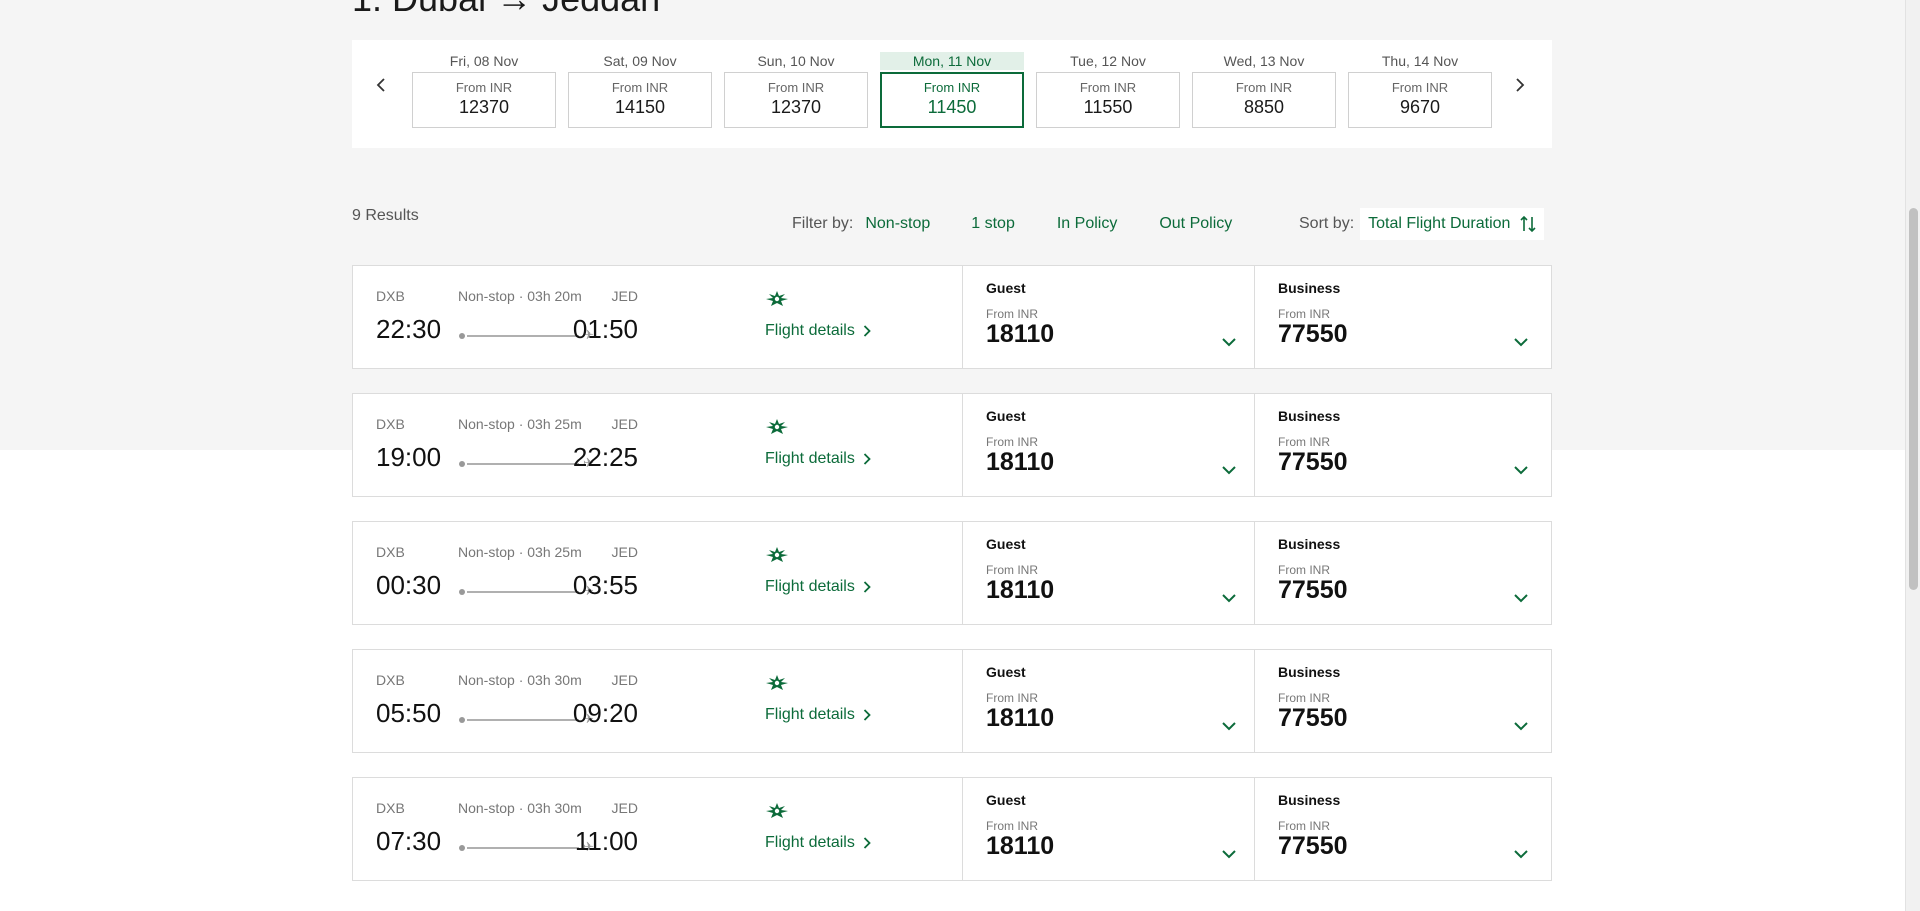  Describe the element at coordinates (520, 680) in the screenshot. I see `flight-duration: Non-stop · 03h 30m` at that location.